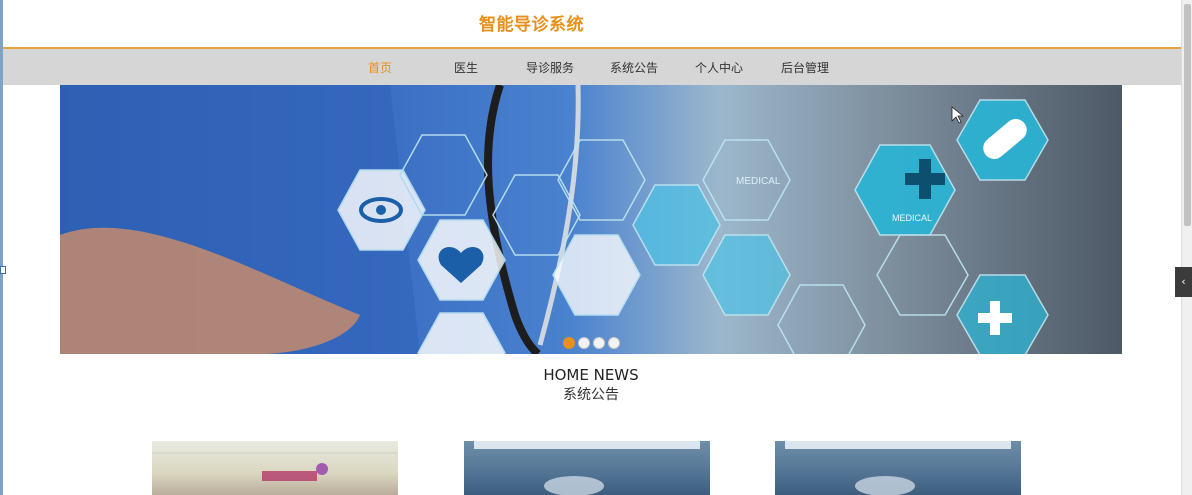 The height and width of the screenshot is (495, 1192). What do you see at coordinates (381, 210) in the screenshot?
I see `eye-pupil` at bounding box center [381, 210].